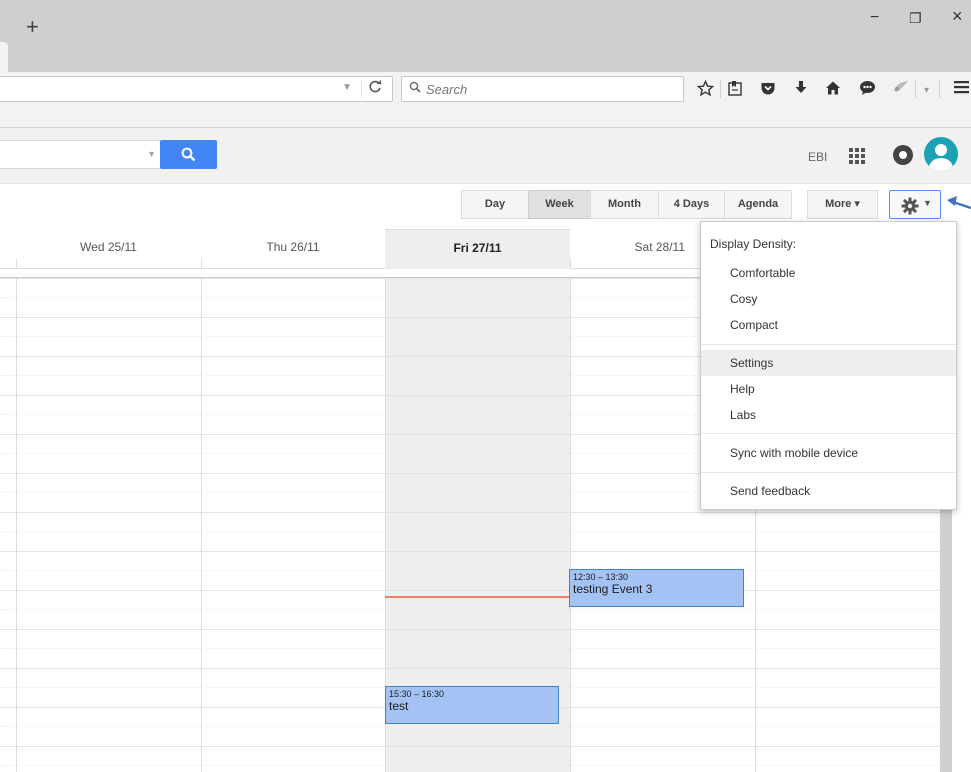 The height and width of the screenshot is (772, 971). What do you see at coordinates (828, 491) in the screenshot?
I see `menu-item-feedback: Send feedback` at bounding box center [828, 491].